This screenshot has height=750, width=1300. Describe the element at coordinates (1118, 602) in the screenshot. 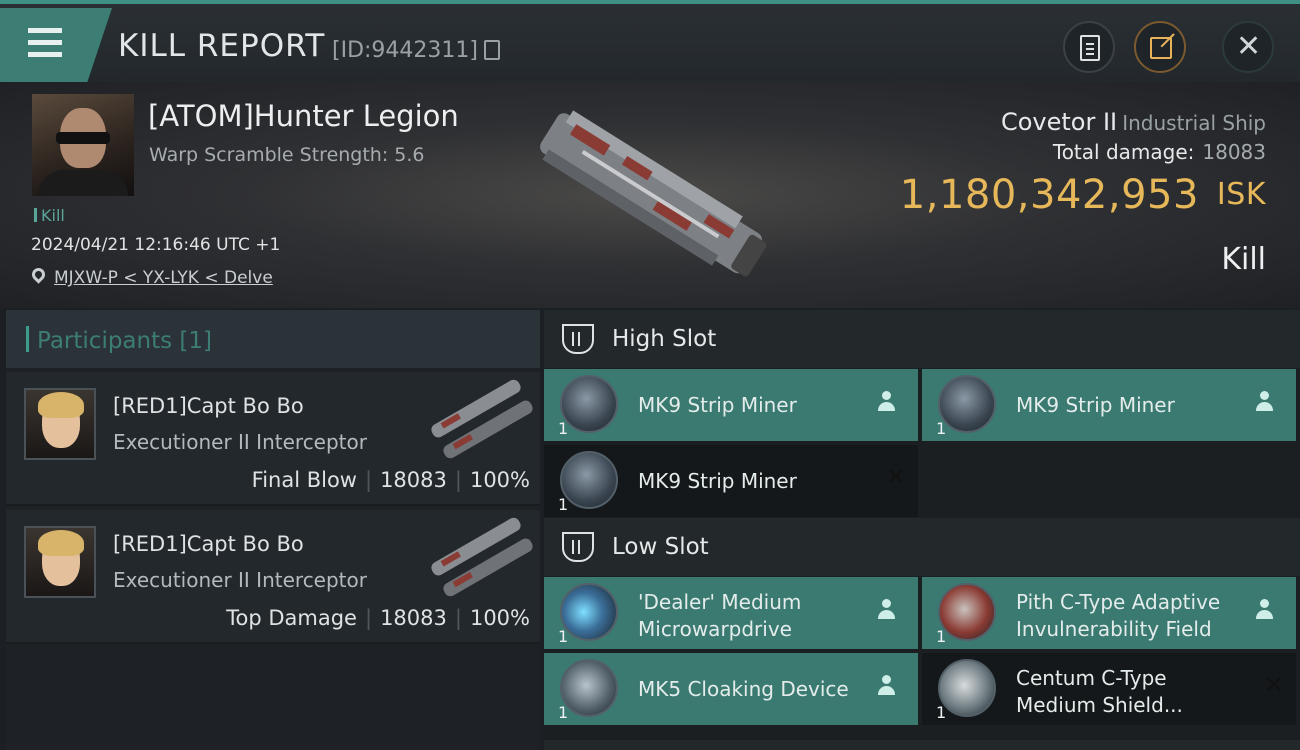

I see `module-name-line: Pith C-Type Adaptive` at that location.